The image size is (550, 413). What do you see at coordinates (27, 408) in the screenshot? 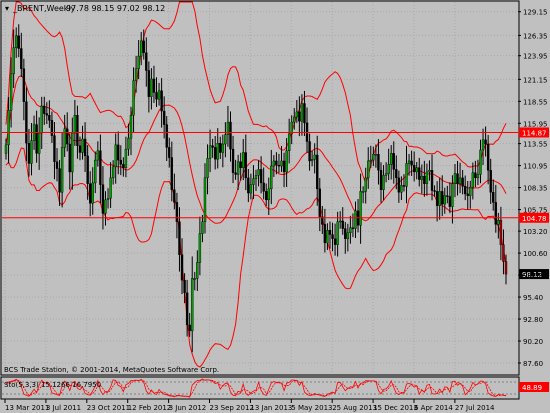
I see `x-tick-label: 13 Mar 2011` at bounding box center [27, 408].